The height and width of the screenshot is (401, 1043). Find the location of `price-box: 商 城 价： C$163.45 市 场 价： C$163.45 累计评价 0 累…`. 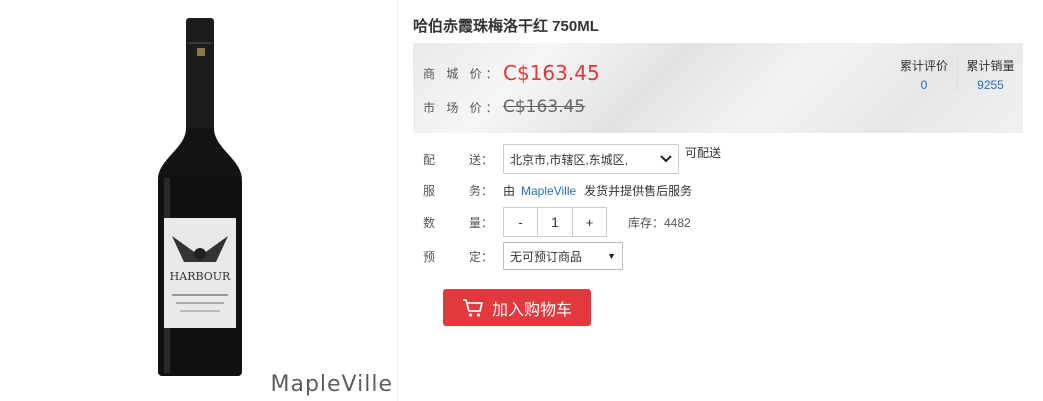

price-box: 商 城 价： C$163.45 市 场 价： C$163.45 累计评价 0 累… is located at coordinates (718, 88).